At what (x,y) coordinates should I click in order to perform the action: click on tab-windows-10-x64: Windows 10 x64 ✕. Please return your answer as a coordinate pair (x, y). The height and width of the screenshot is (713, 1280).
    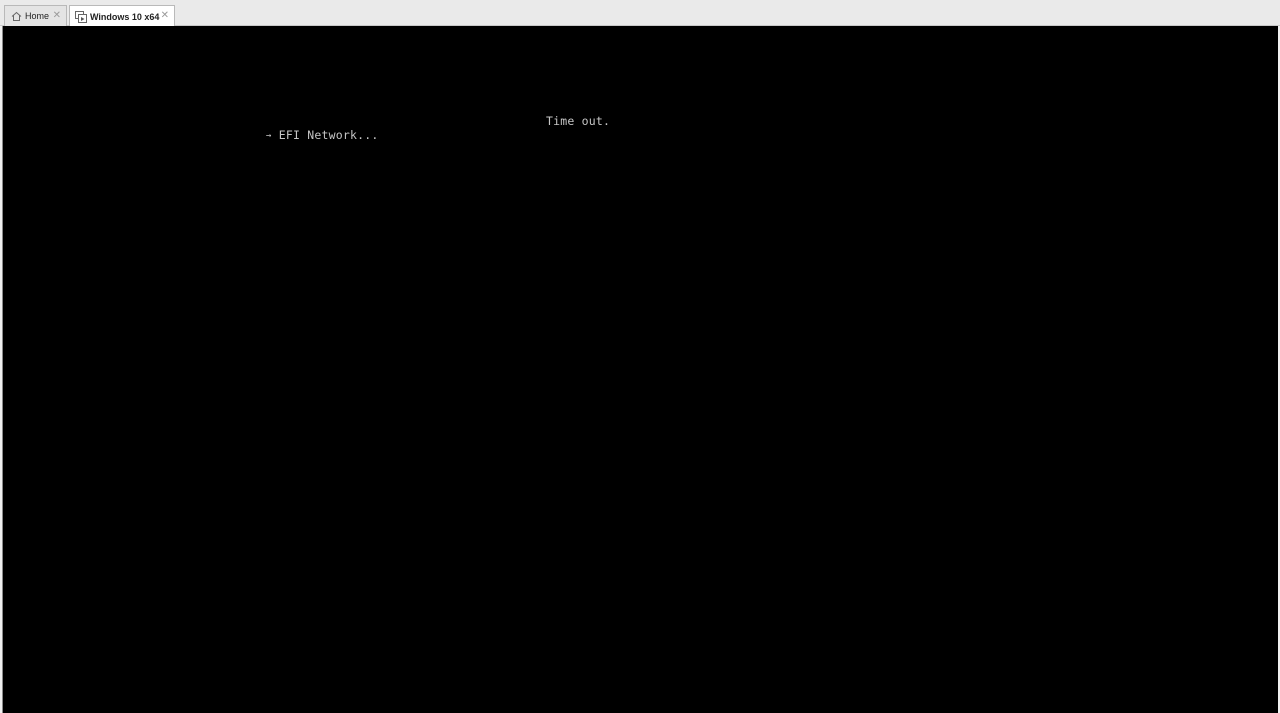
    Looking at the image, I should click on (122, 16).